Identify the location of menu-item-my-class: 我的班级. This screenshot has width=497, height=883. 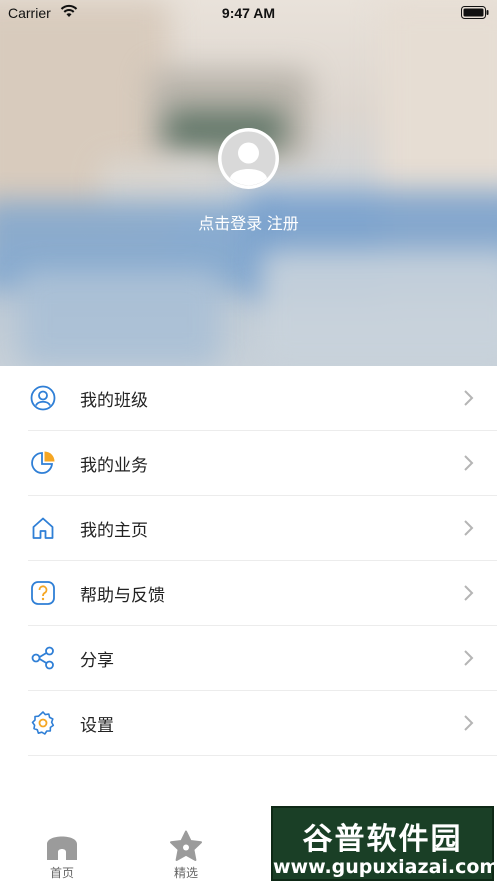
(262, 398).